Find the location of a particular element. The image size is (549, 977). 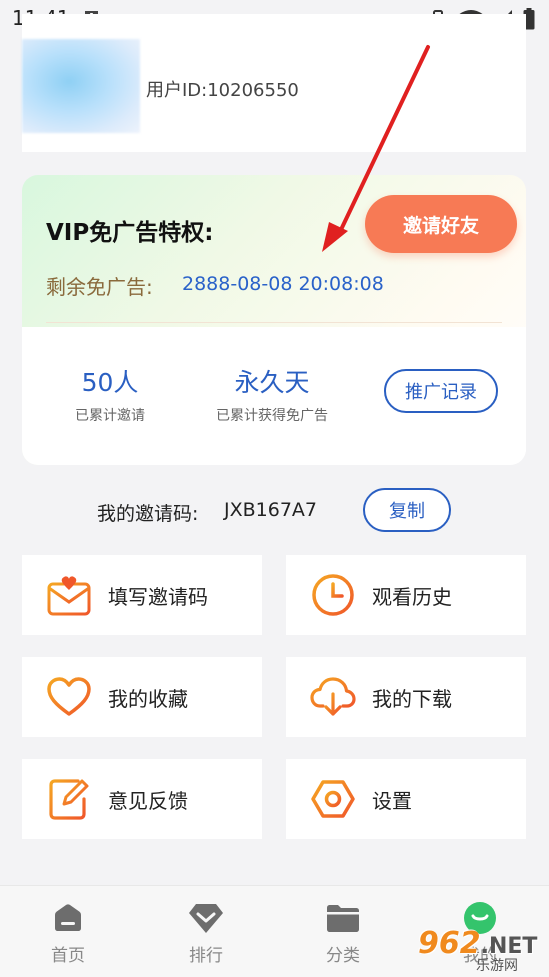

nav-home: 首页 is located at coordinates (68, 931).